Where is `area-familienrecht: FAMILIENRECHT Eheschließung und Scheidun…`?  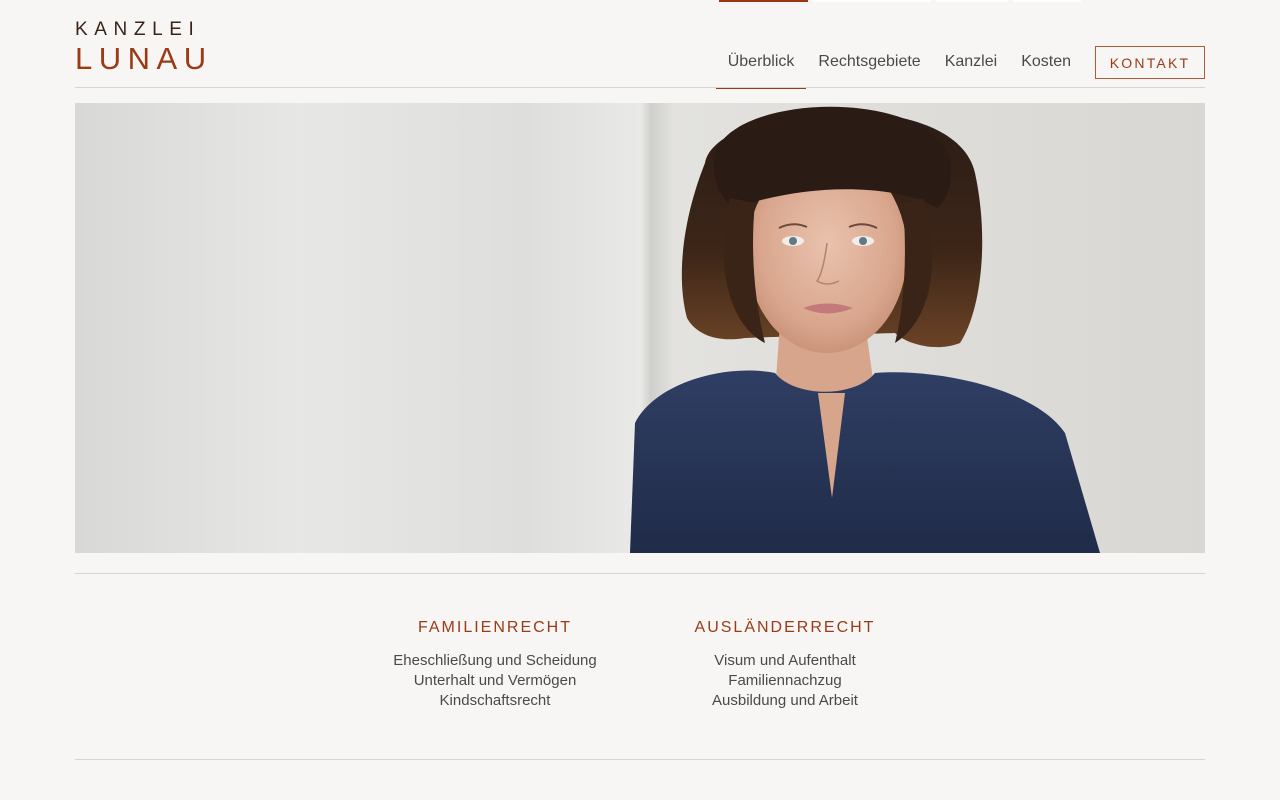
area-familienrecht: FAMILIENRECHT Eheschließung und Scheidun… is located at coordinates (495, 665).